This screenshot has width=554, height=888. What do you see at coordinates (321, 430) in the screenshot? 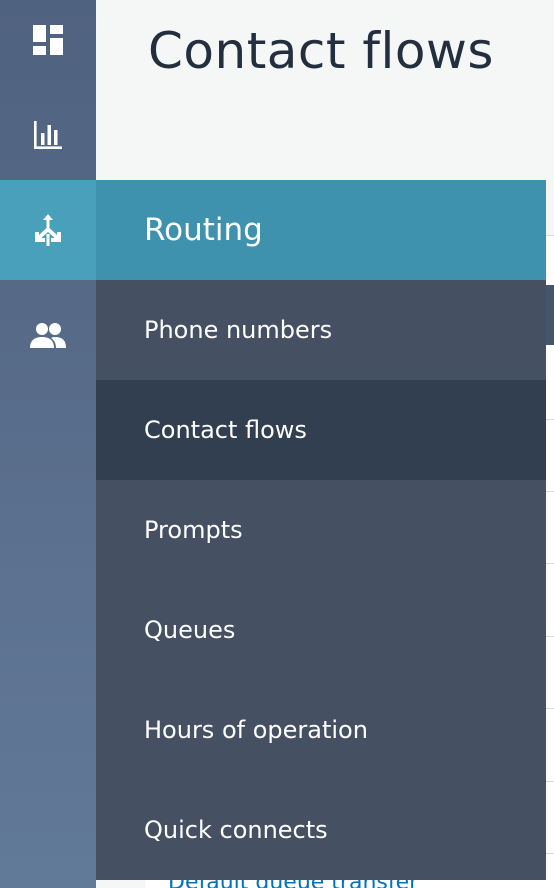
I see `menu-item-contact-flows: Contact flows` at bounding box center [321, 430].